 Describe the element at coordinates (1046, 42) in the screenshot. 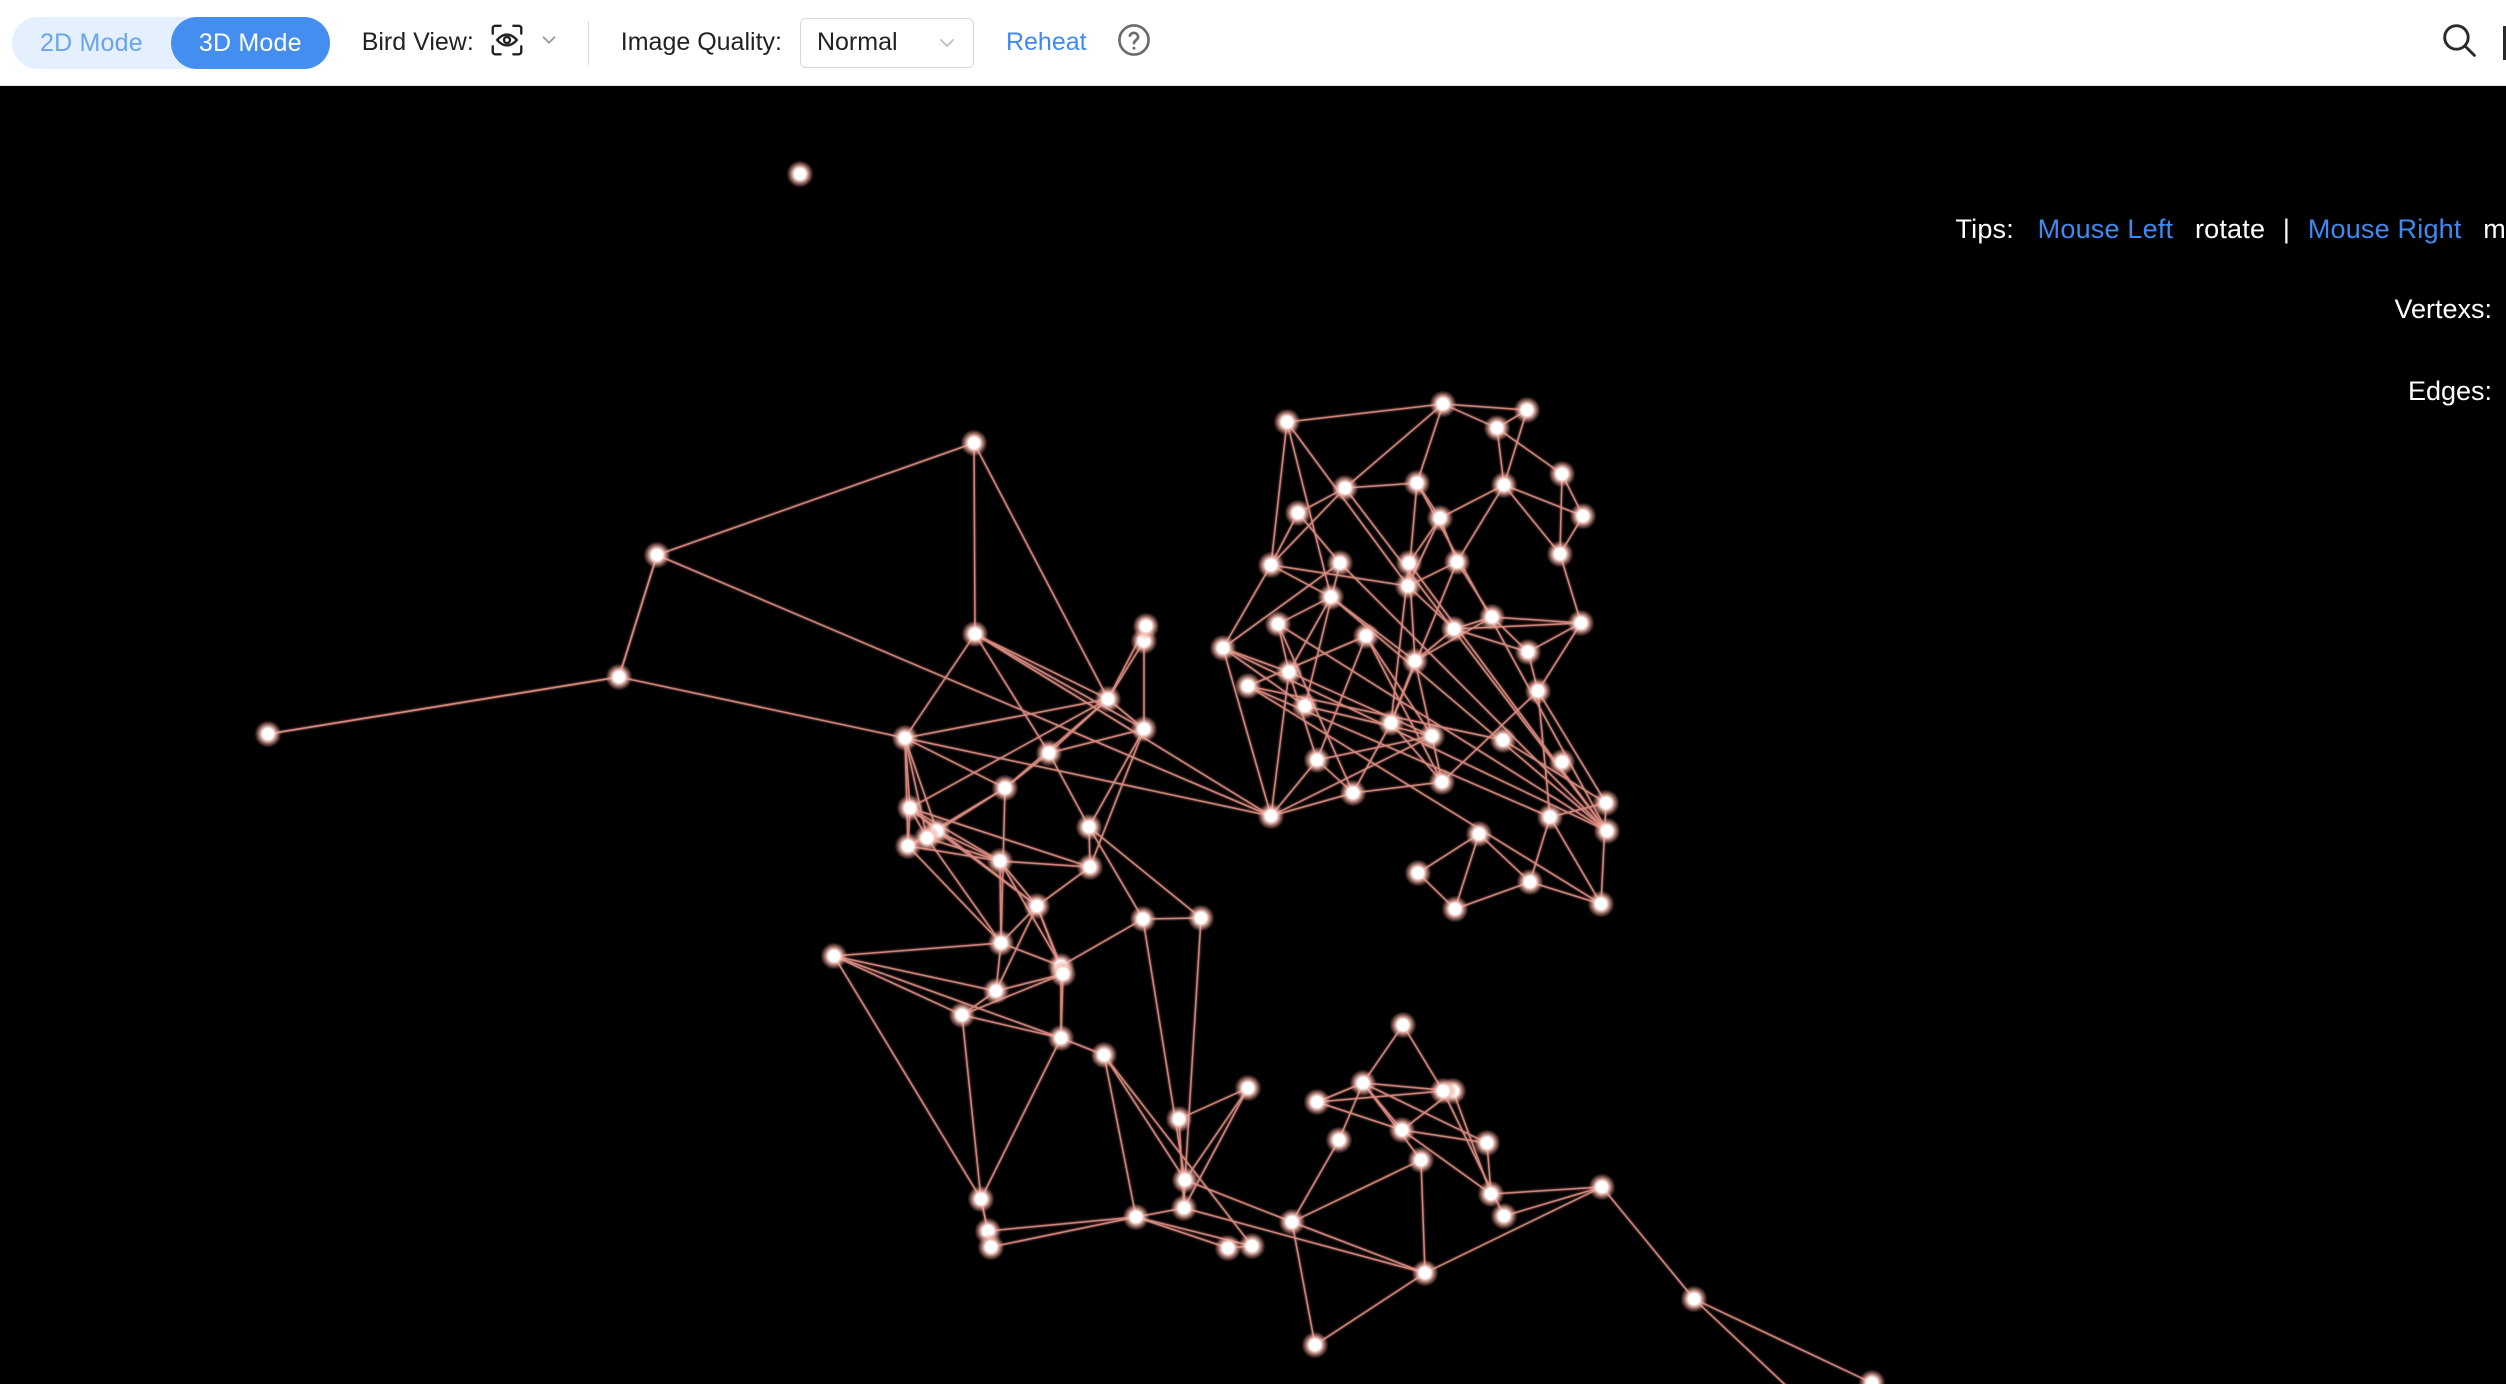

I see `reheat-button: Reheat` at that location.